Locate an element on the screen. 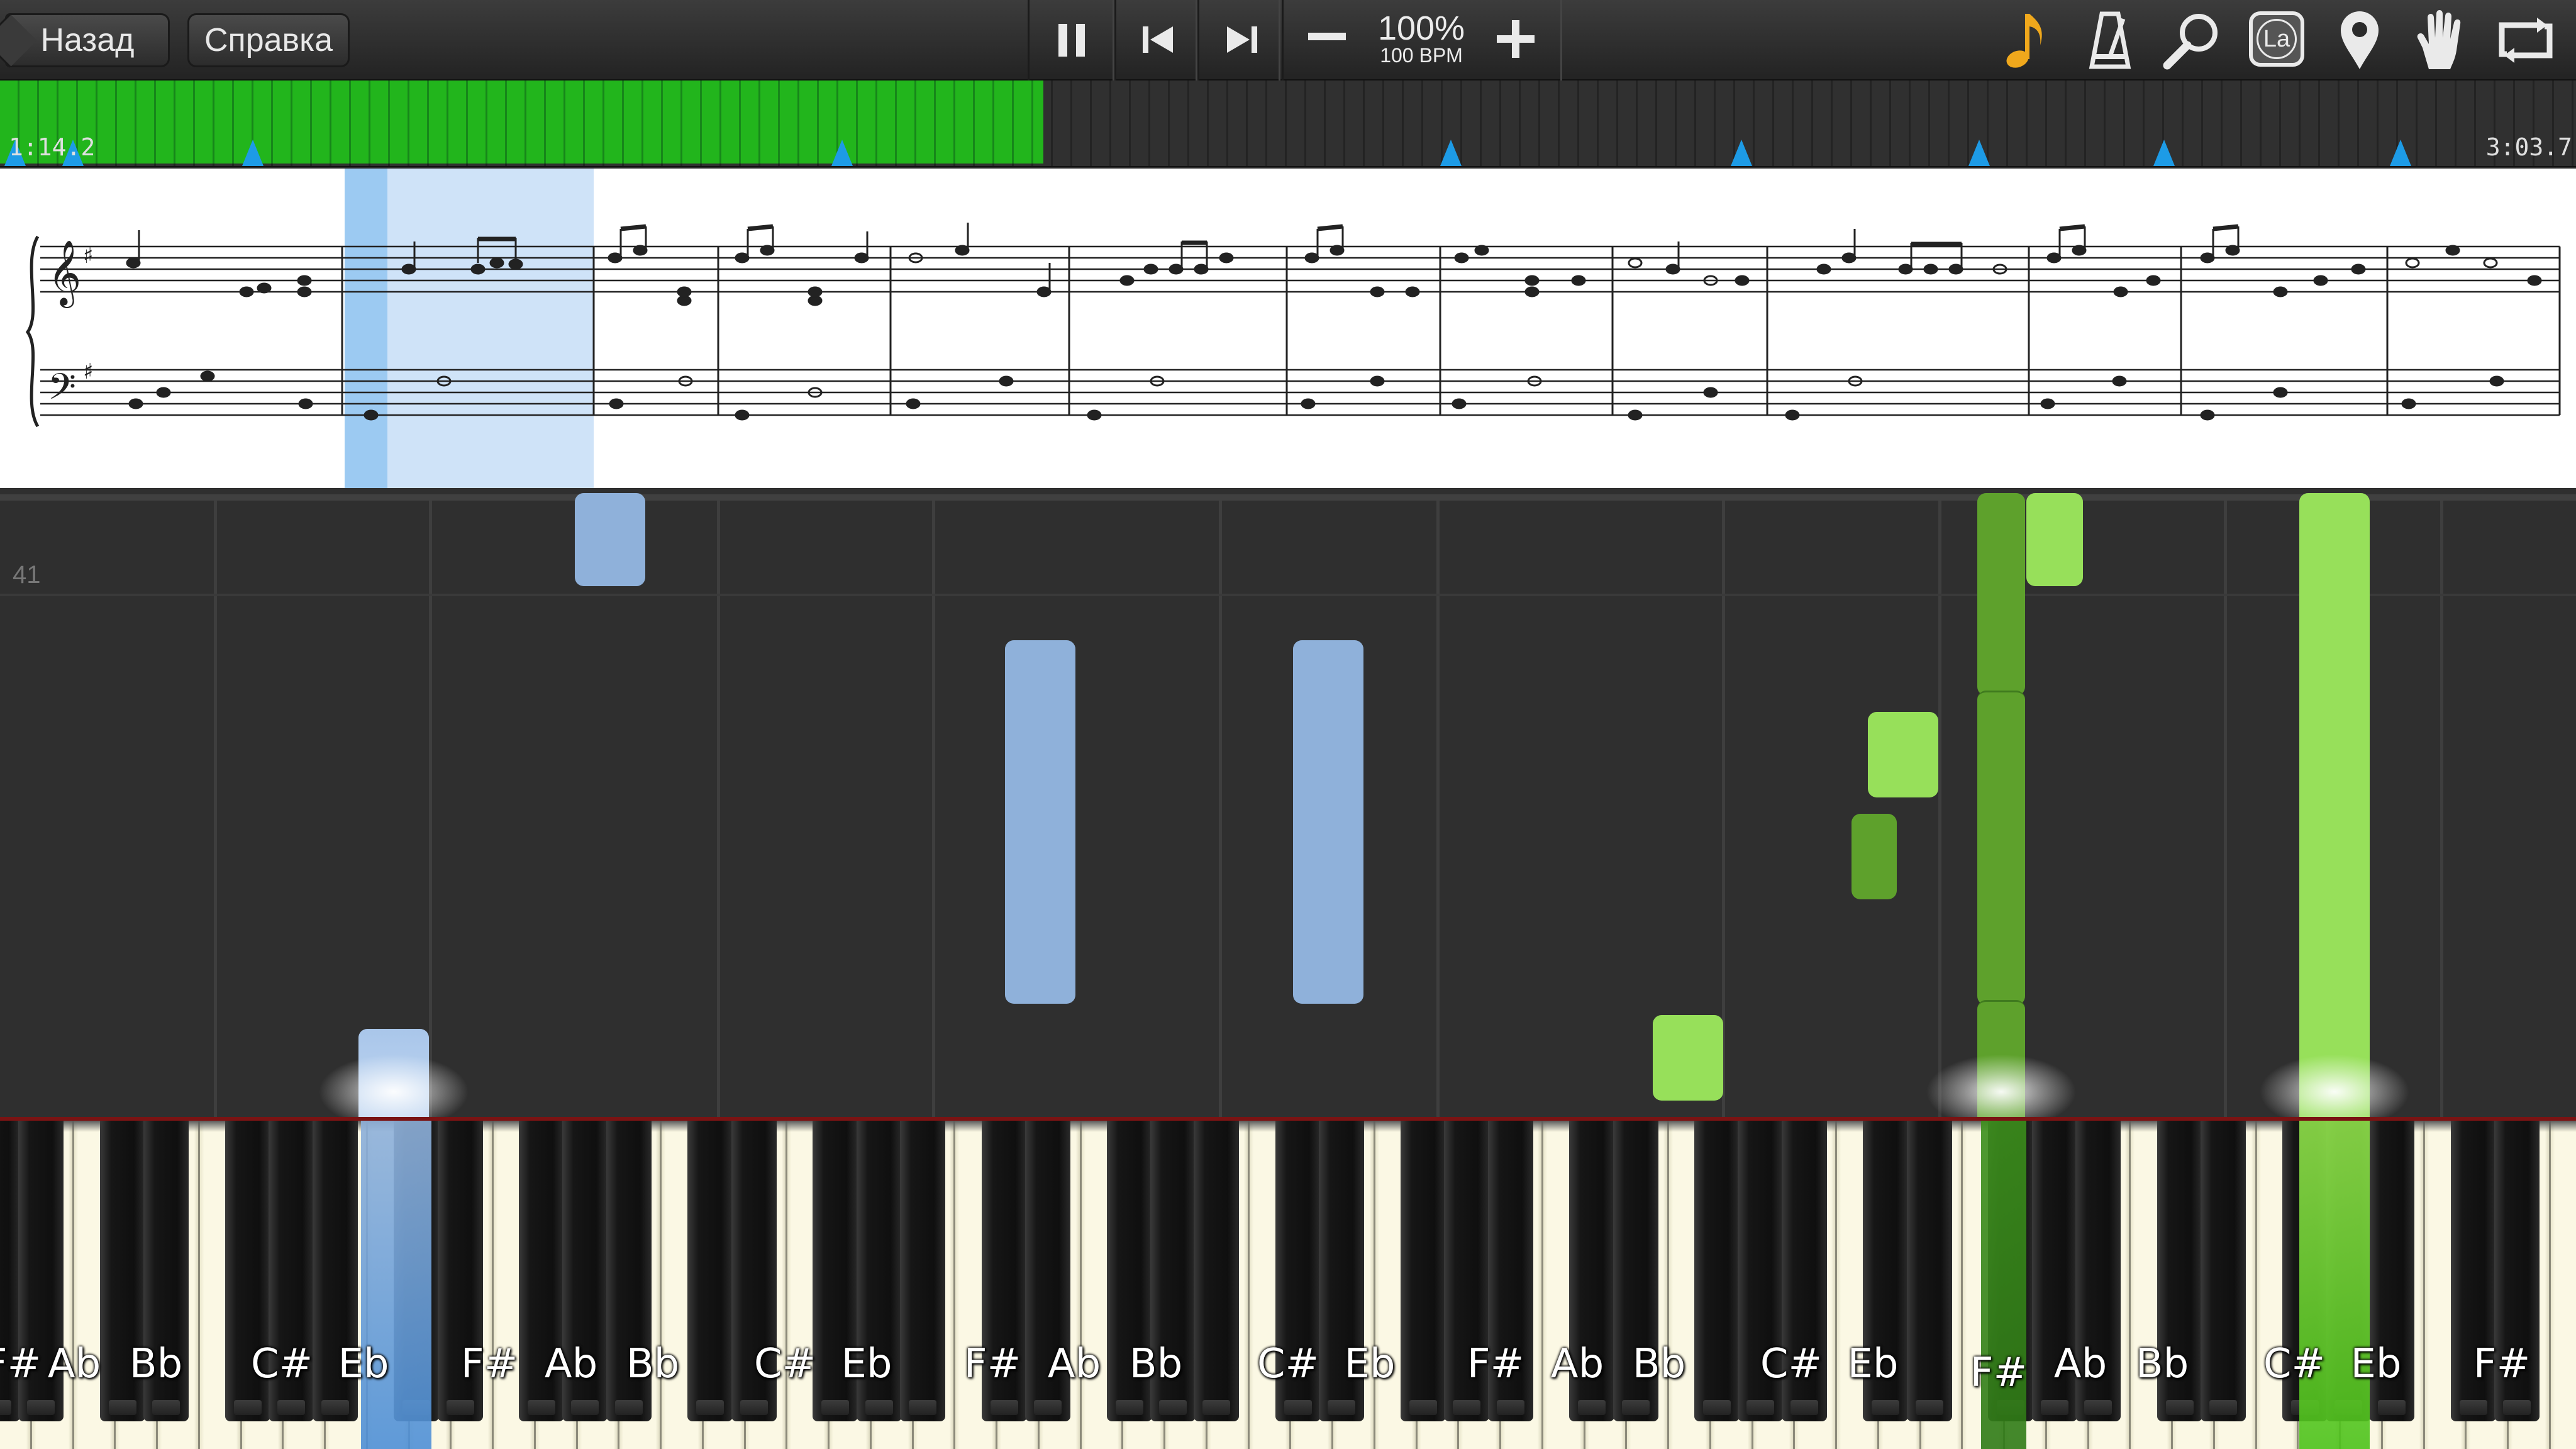 The height and width of the screenshot is (1449, 2576). current-time: 1:14.2 is located at coordinates (52, 147).